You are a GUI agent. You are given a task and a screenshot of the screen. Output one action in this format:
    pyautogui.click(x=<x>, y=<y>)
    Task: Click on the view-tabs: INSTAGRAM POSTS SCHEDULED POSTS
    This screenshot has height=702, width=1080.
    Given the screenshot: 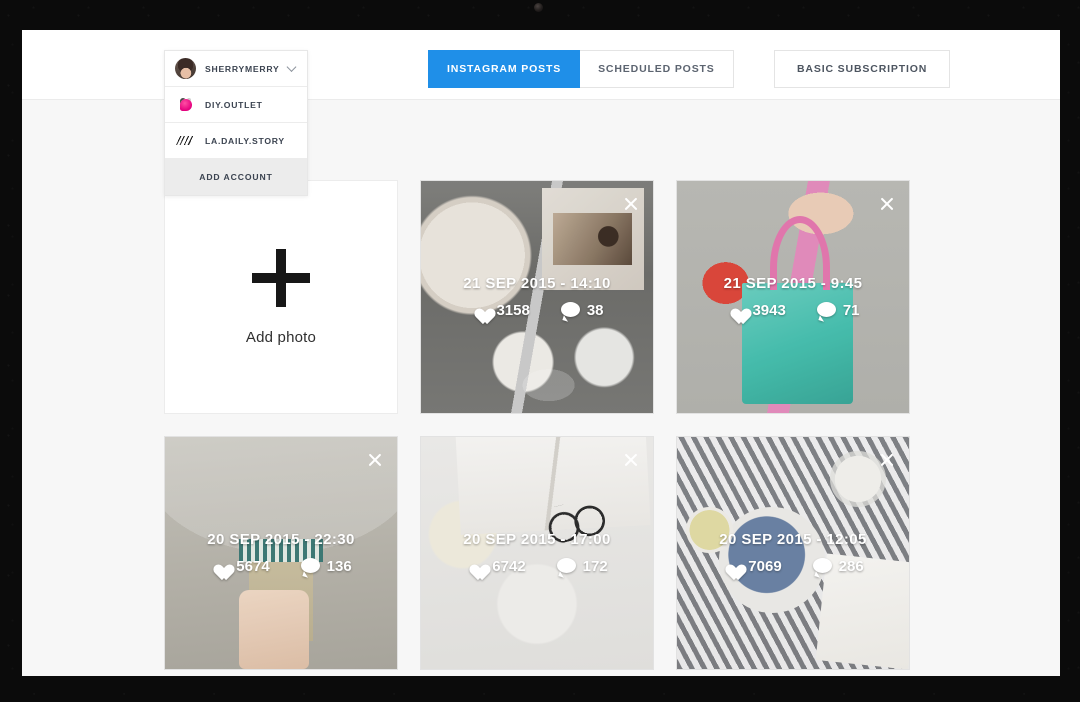 What is the action you would take?
    pyautogui.click(x=581, y=69)
    